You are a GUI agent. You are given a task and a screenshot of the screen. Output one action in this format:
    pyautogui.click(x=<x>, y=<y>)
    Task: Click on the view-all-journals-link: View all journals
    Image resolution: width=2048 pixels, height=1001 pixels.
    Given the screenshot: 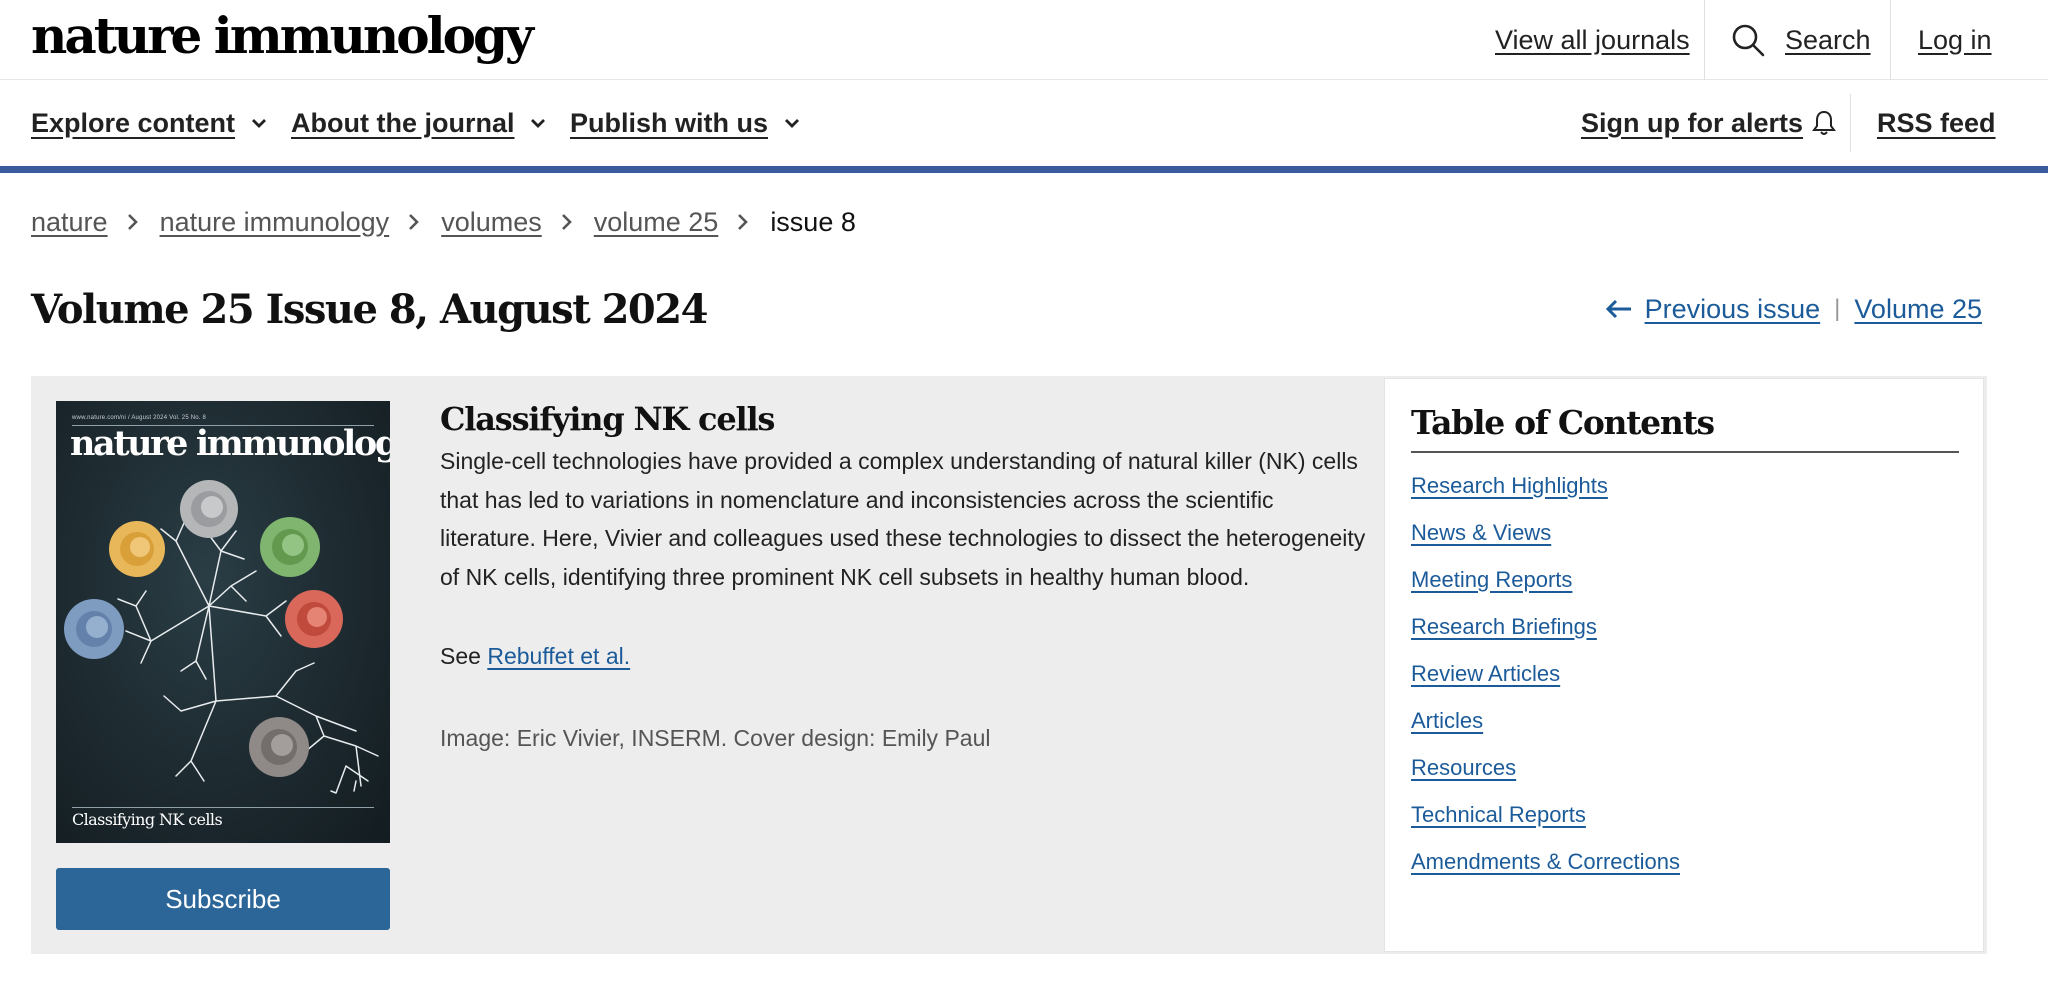 What is the action you would take?
    pyautogui.click(x=1592, y=40)
    